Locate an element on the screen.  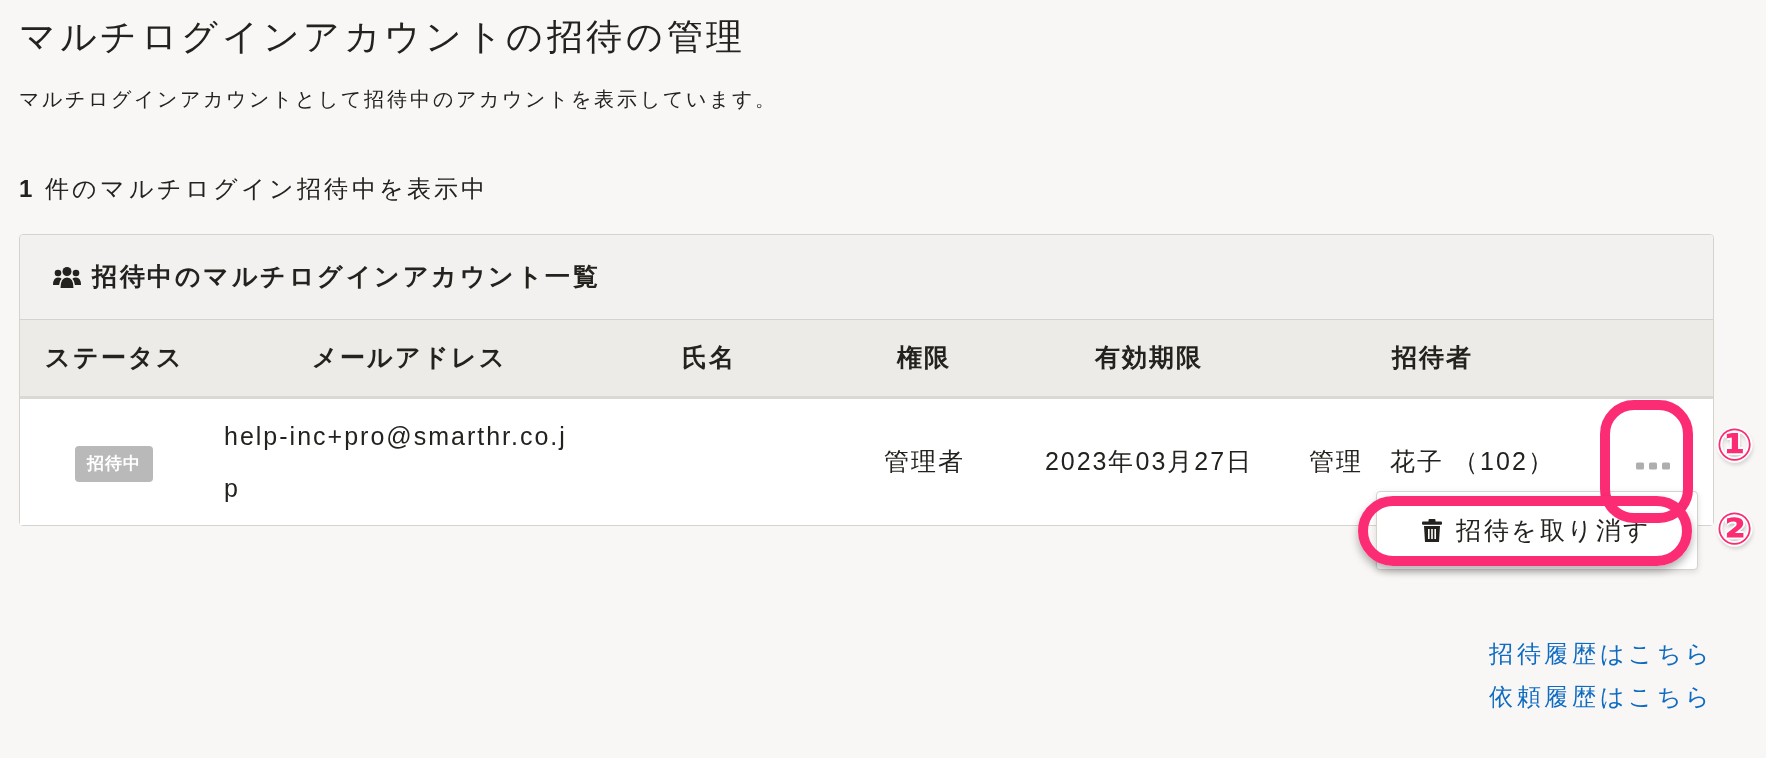
inviter-name: 管理 花子 （102） is located at coordinates (1432, 461).